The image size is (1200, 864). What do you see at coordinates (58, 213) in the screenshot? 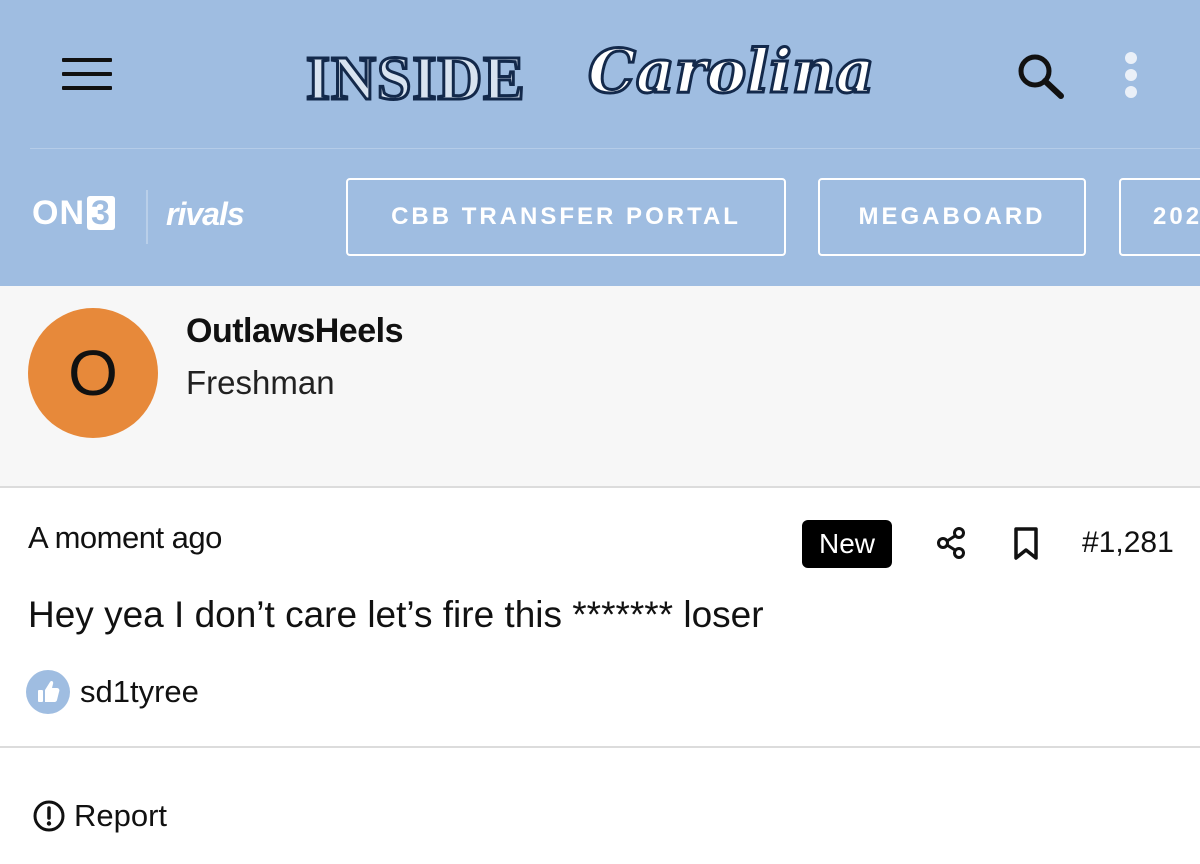
I see `on3-logo-text: ON` at bounding box center [58, 213].